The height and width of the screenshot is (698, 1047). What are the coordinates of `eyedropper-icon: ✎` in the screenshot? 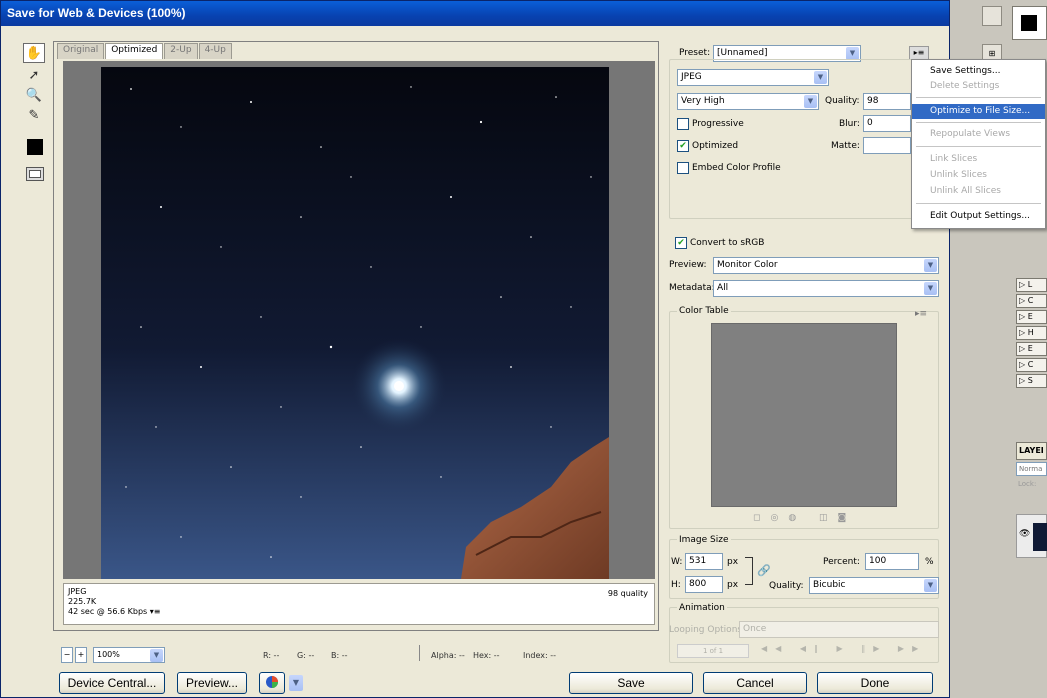 It's located at (34, 115).